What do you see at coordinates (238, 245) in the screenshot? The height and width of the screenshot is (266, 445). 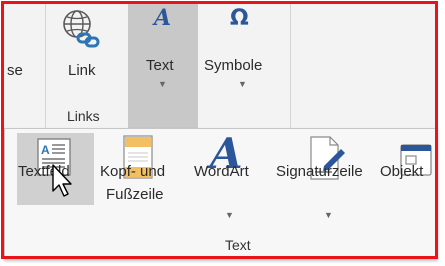 I see `text-group-label: Text` at bounding box center [238, 245].